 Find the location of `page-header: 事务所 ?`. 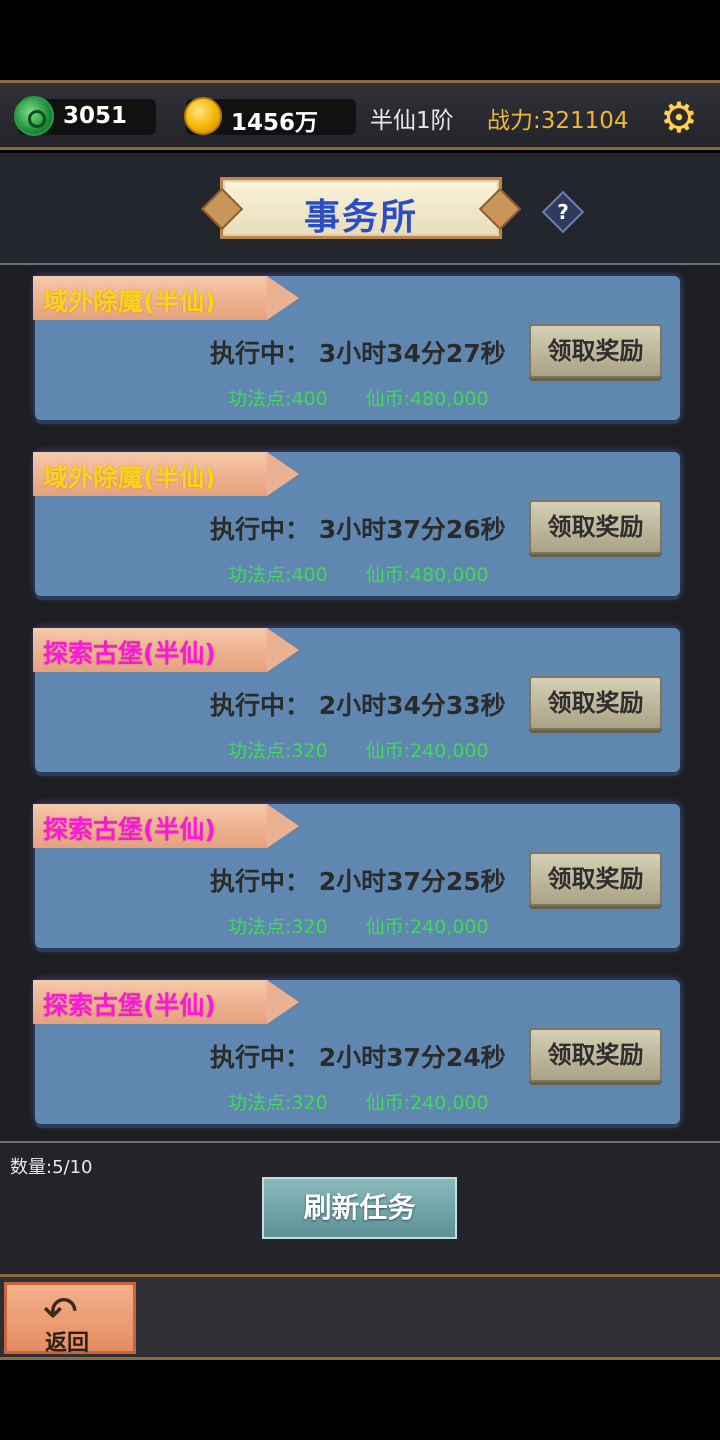

page-header: 事务所 ? is located at coordinates (360, 209).